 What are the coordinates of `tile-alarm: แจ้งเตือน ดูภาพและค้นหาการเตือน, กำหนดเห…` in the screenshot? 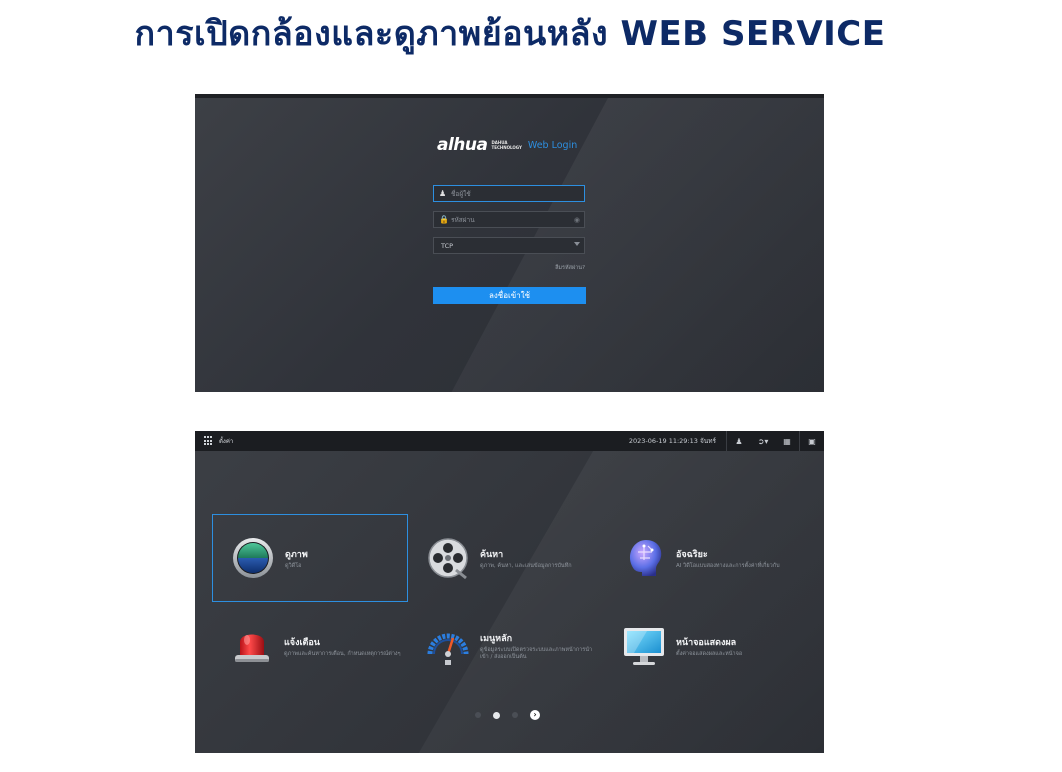 It's located at (310, 646).